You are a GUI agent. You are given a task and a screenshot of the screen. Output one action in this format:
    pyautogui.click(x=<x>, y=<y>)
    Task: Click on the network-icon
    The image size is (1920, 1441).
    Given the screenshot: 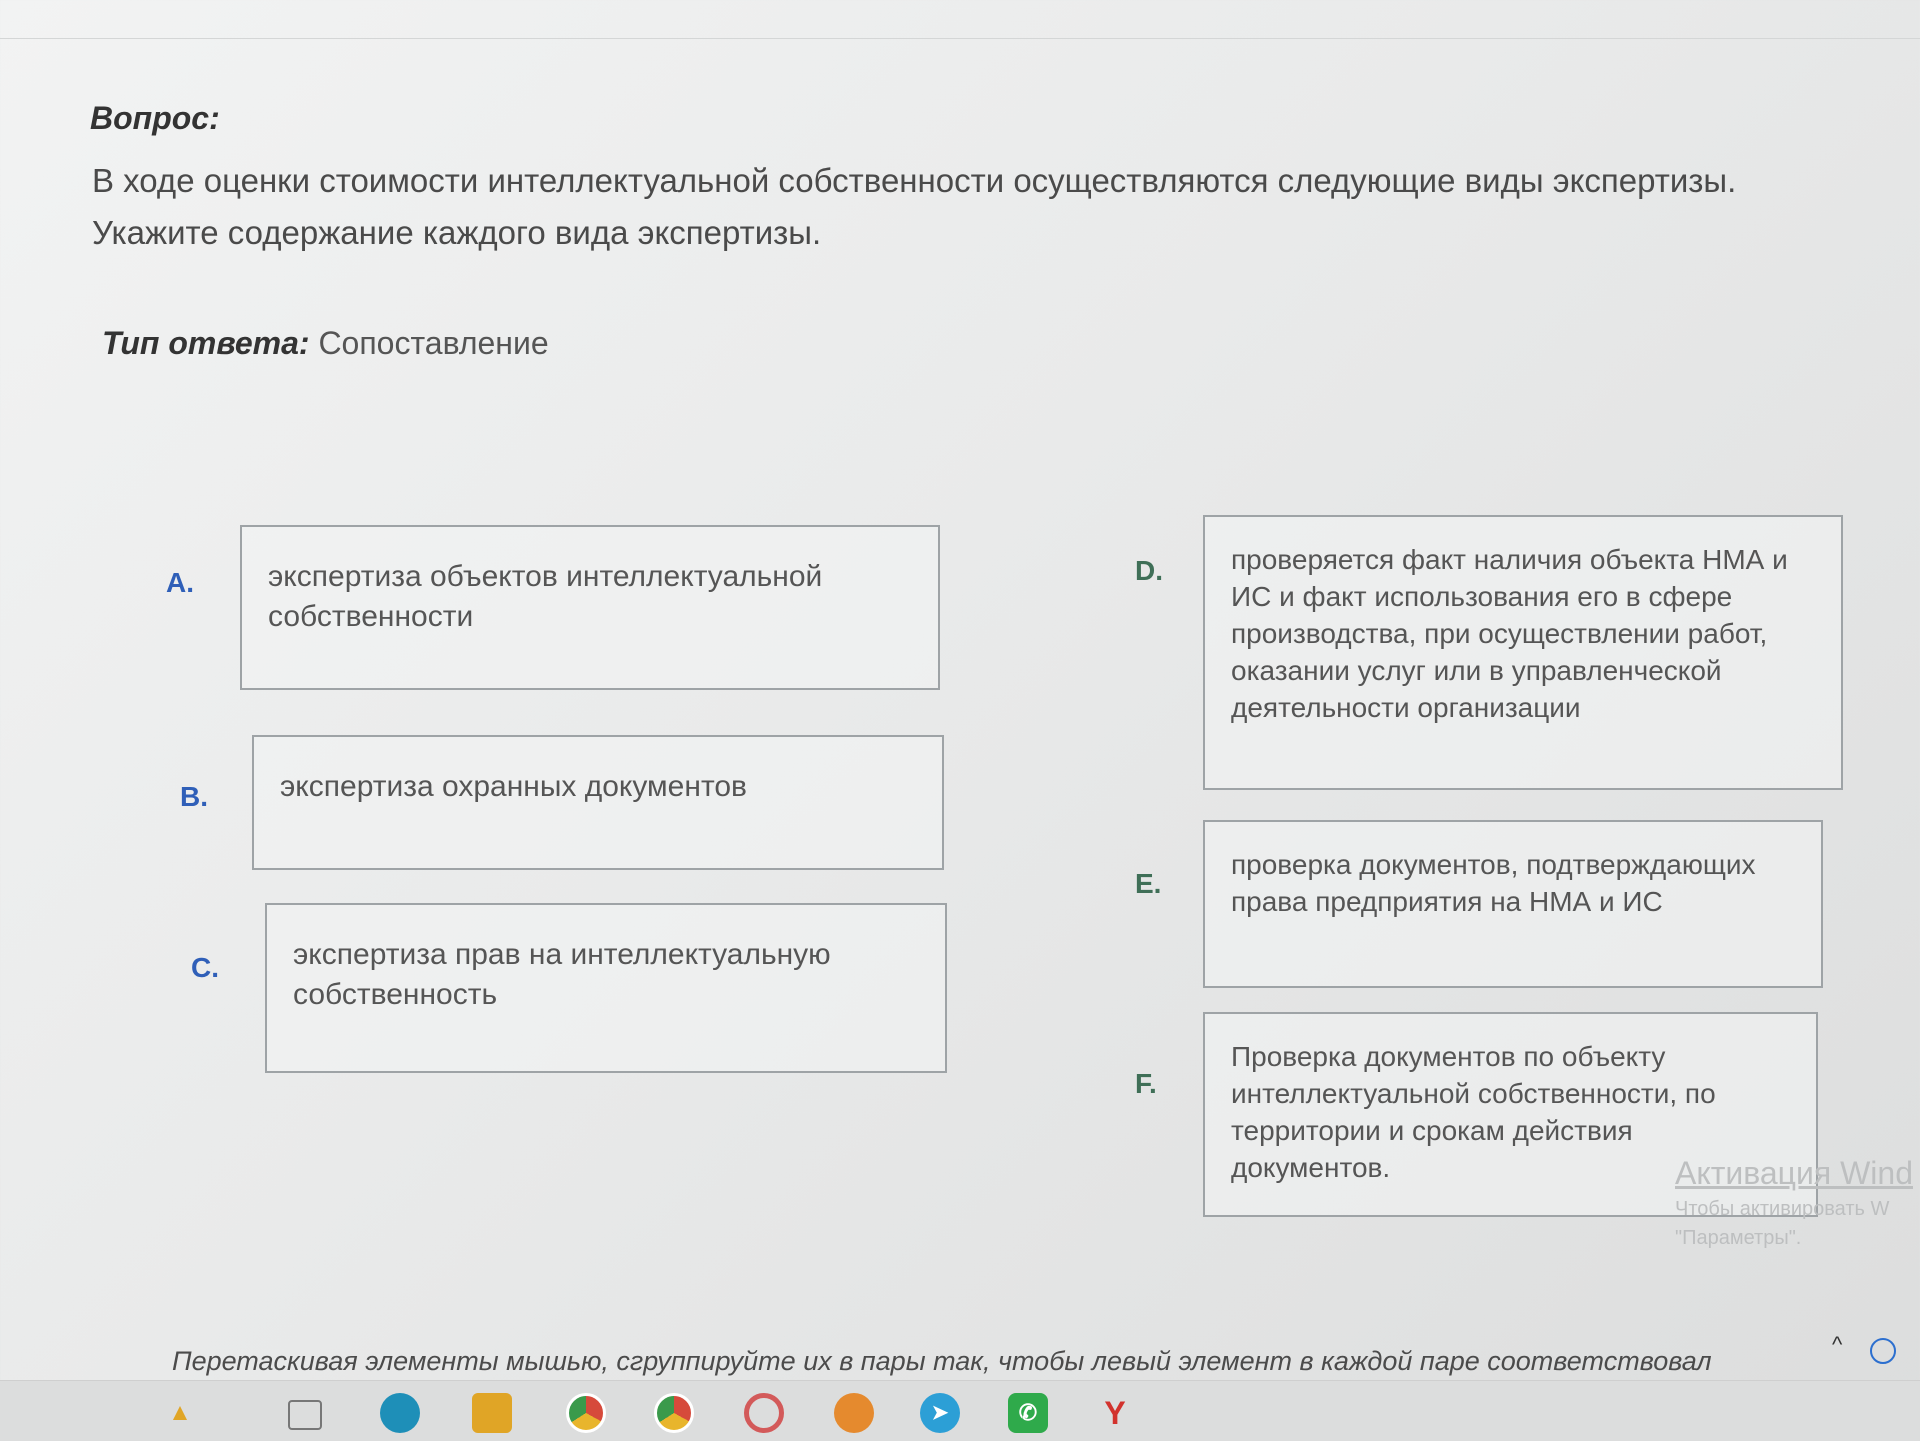 What is the action you would take?
    pyautogui.click(x=1883, y=1351)
    